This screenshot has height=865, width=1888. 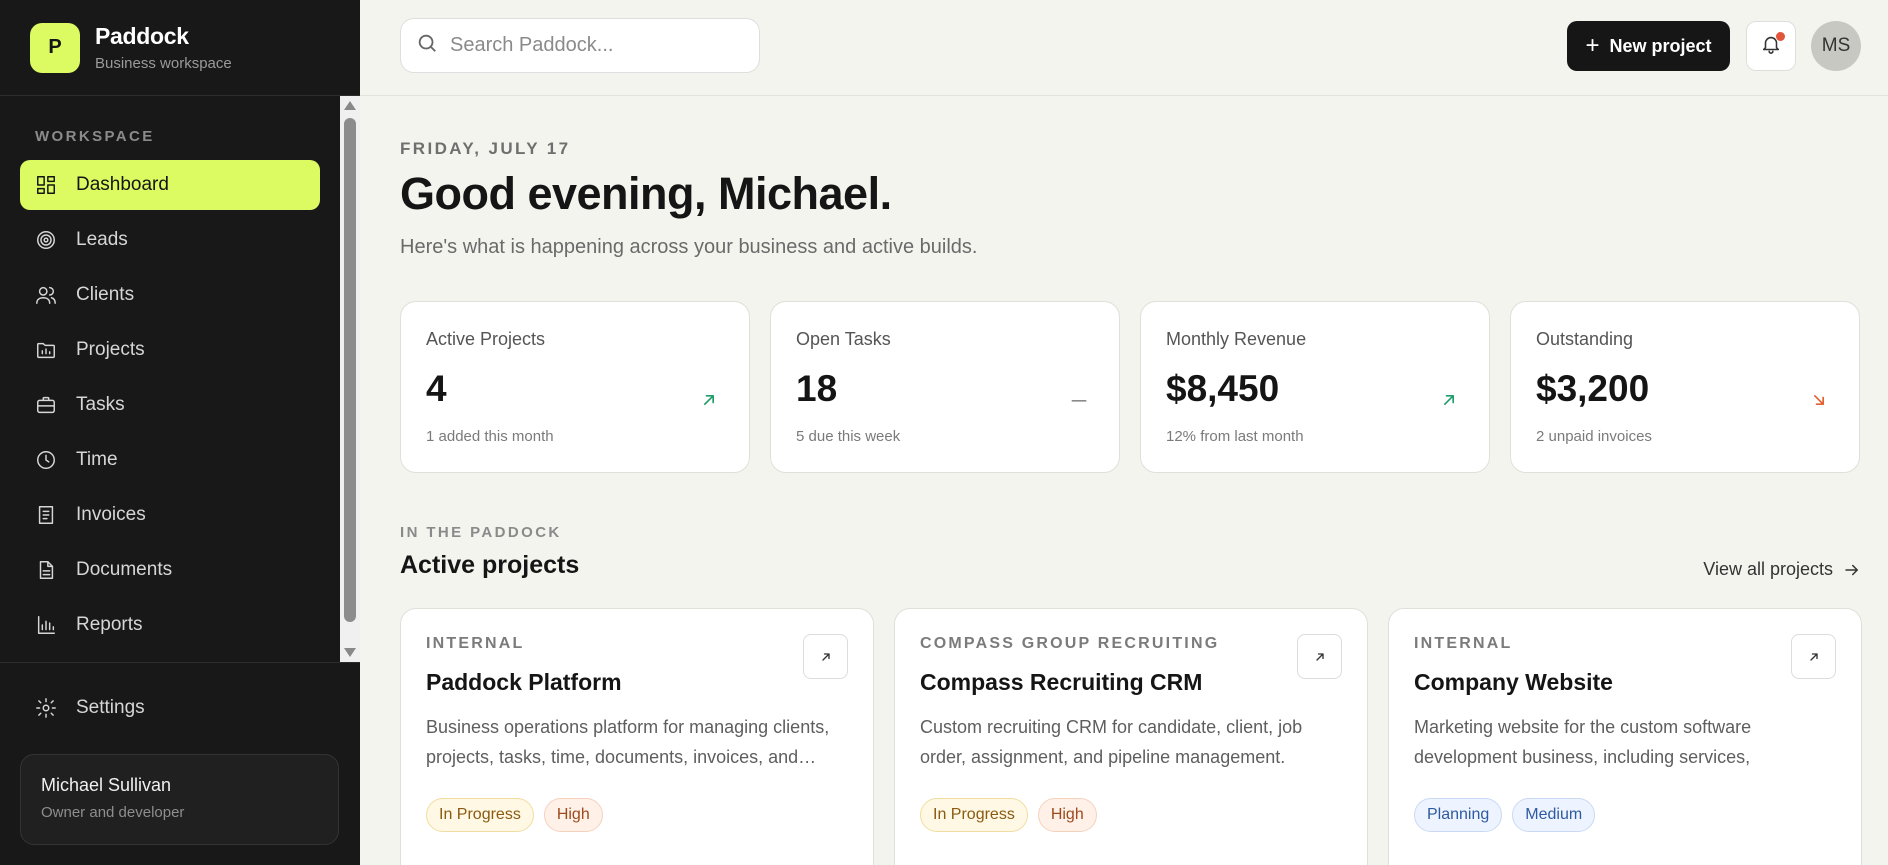 What do you see at coordinates (1836, 46) in the screenshot?
I see `avatar: MS` at bounding box center [1836, 46].